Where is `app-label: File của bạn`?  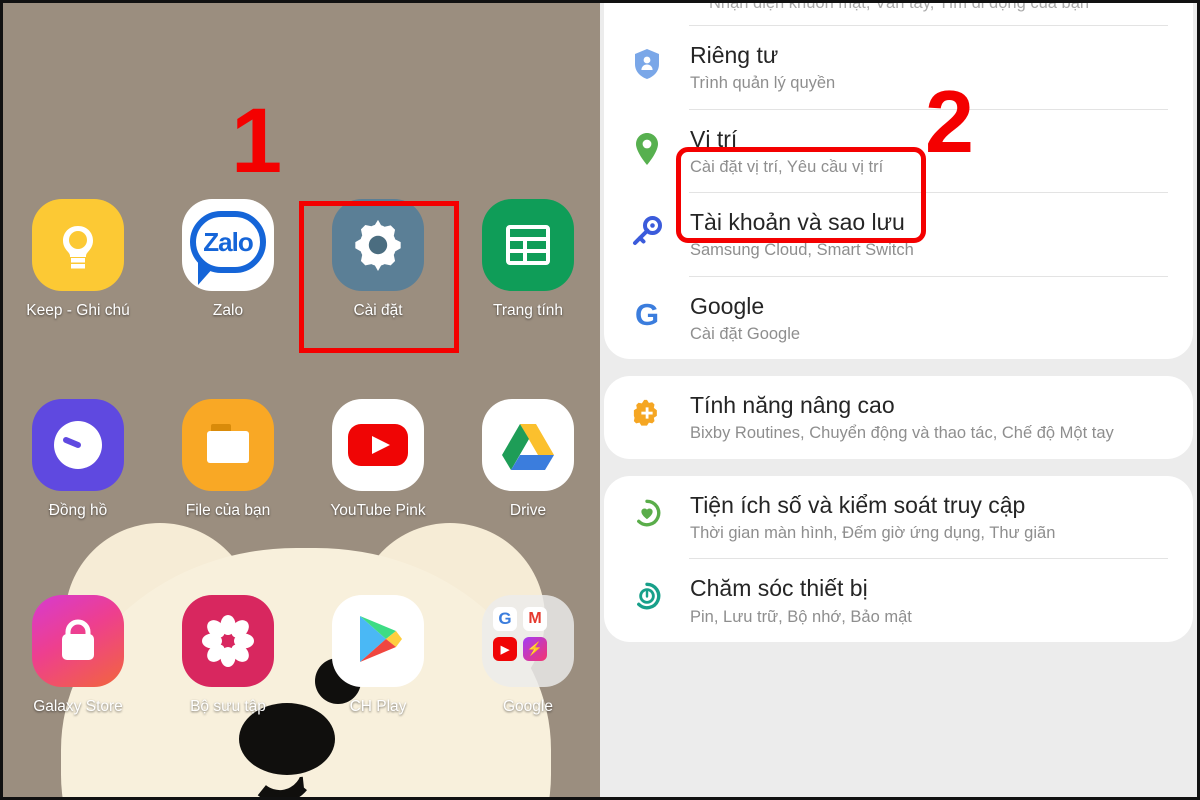
app-label: File của bạn is located at coordinates (228, 510).